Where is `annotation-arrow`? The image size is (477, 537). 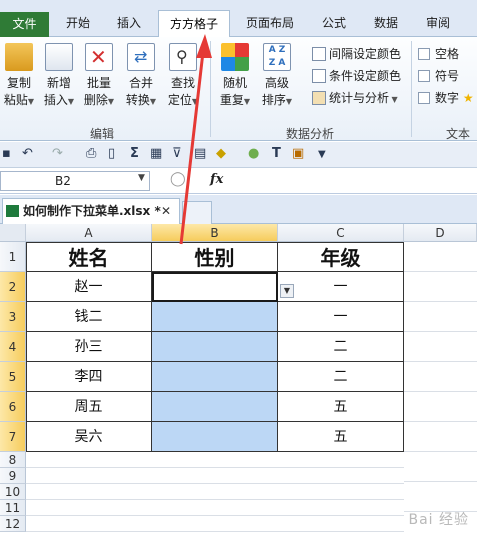
annotation-arrow is located at coordinates (195, 139).